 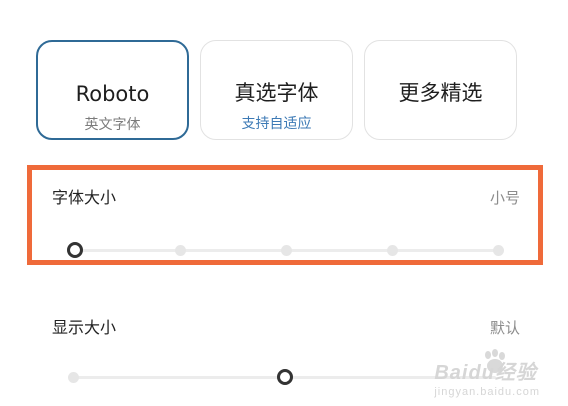 What do you see at coordinates (112, 94) in the screenshot?
I see `font-card-title: Roboto` at bounding box center [112, 94].